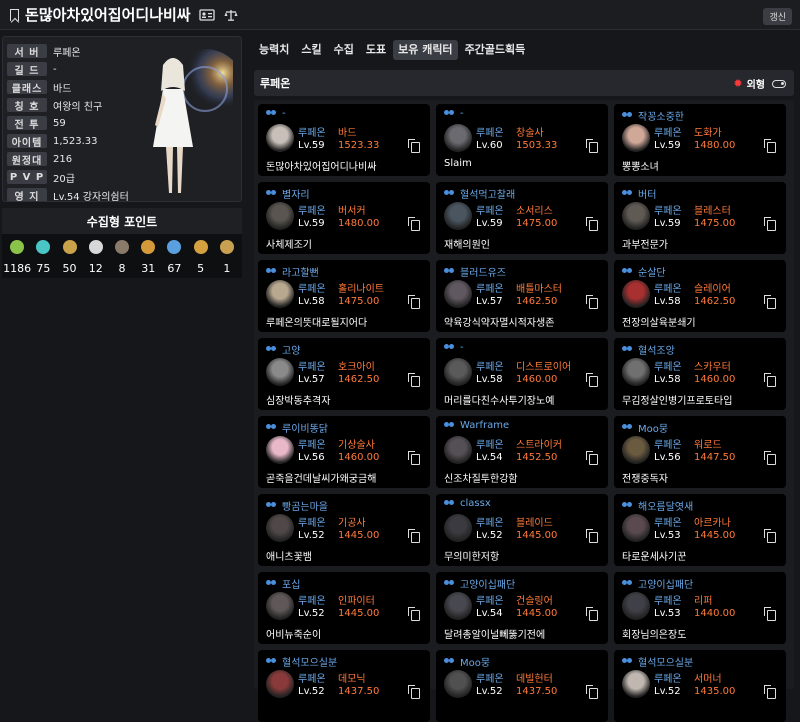 The width and height of the screenshot is (800, 722). Describe the element at coordinates (274, 50) in the screenshot. I see `tab-0: 능력치` at that location.